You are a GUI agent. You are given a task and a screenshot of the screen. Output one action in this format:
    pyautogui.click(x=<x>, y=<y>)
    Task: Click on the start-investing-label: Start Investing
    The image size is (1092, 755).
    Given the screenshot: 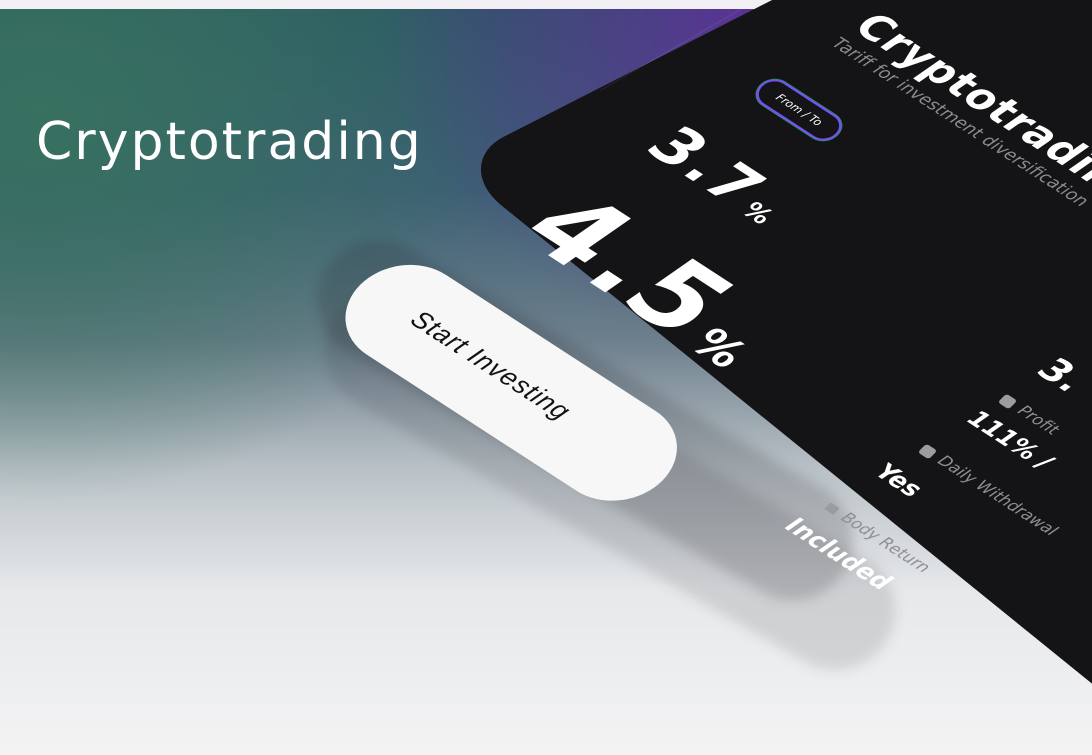 What is the action you would take?
    pyautogui.click(x=491, y=365)
    